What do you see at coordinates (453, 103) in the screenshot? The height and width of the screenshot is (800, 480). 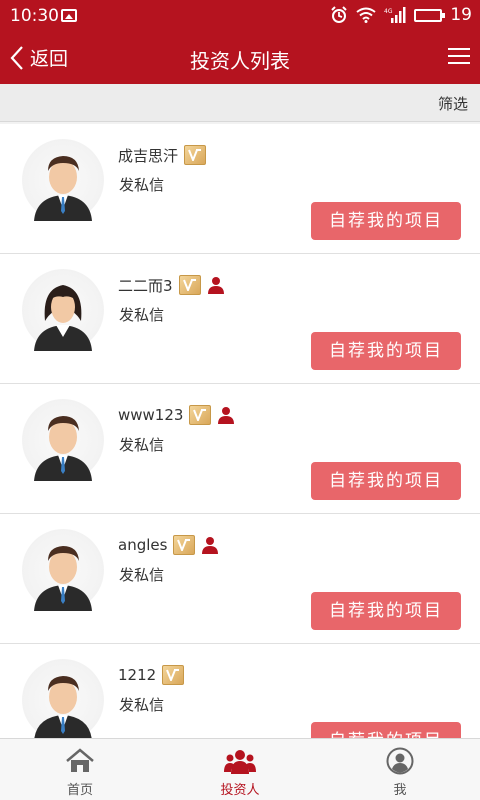 I see `filter-button: 筛选` at bounding box center [453, 103].